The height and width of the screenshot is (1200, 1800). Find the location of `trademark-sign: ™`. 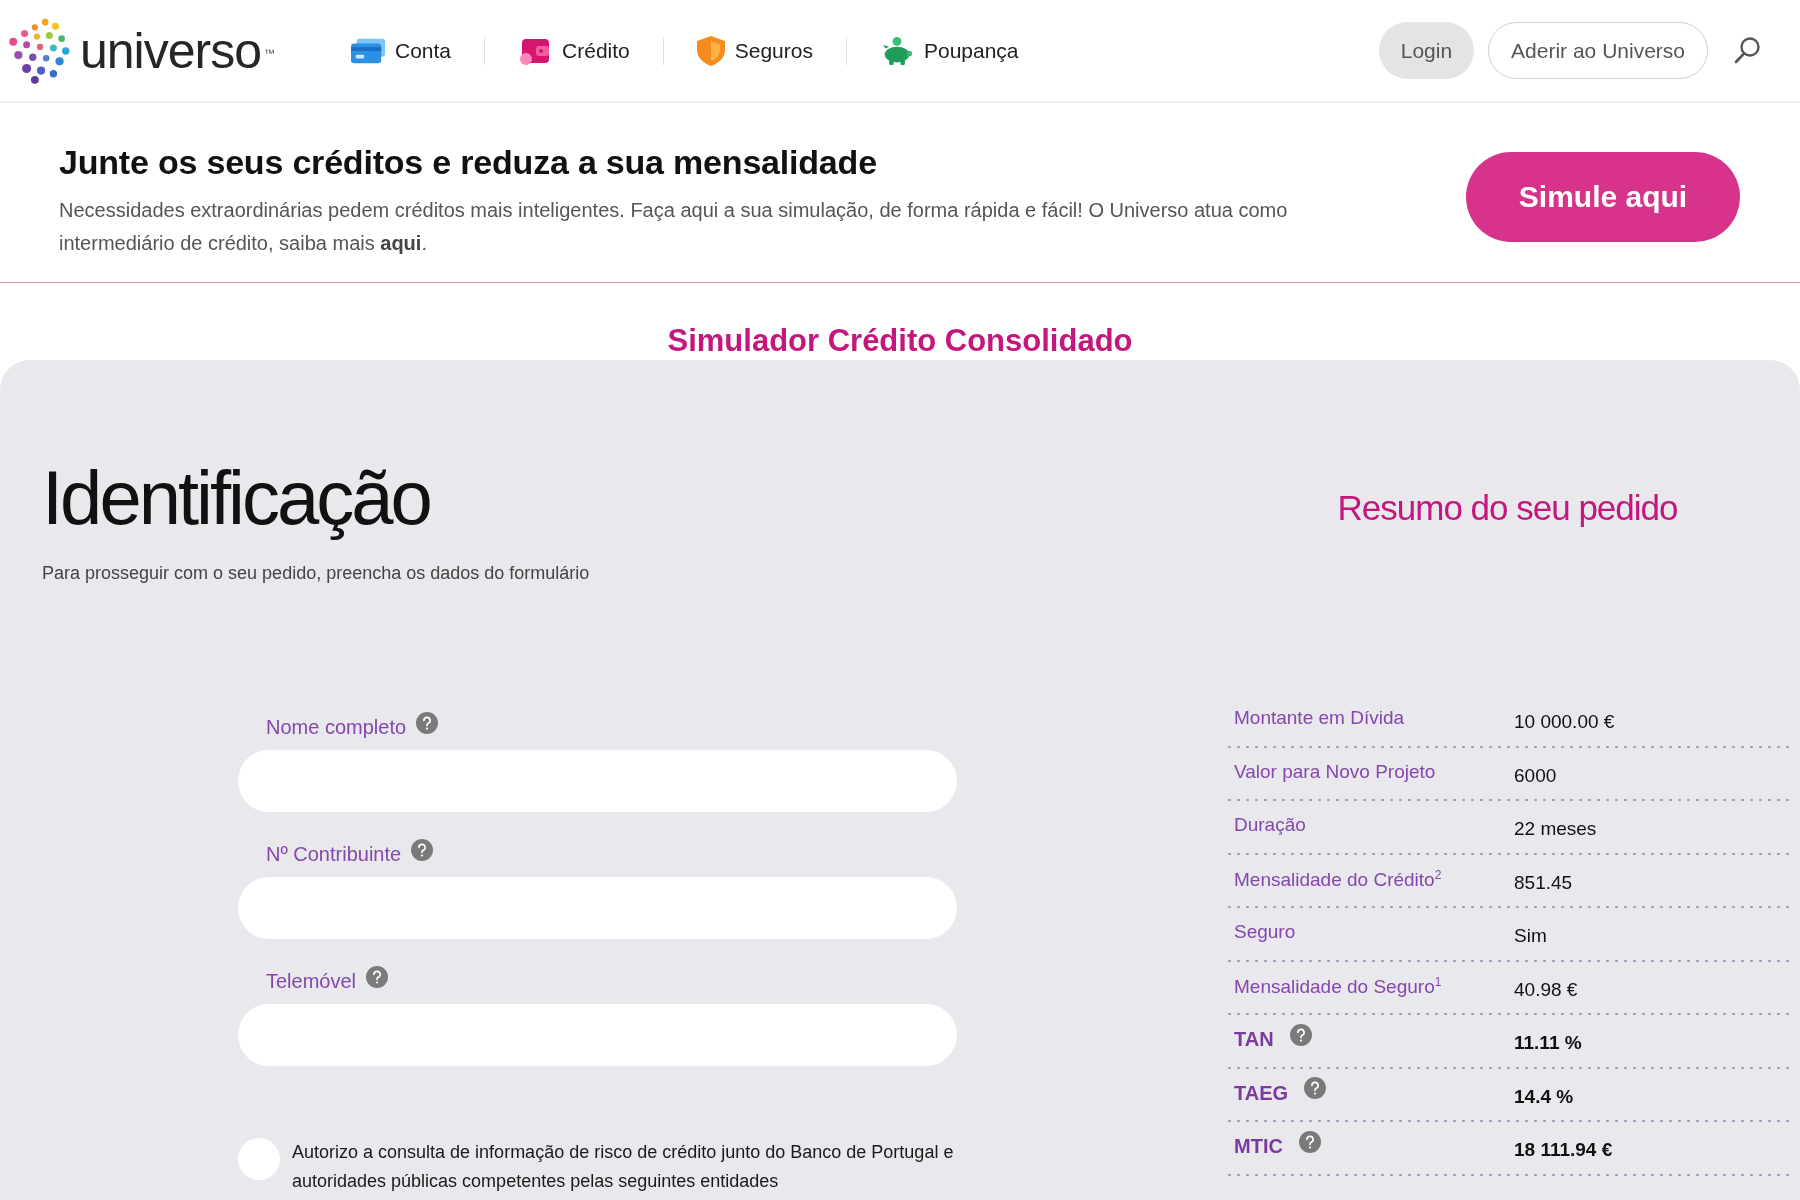

trademark-sign: ™ is located at coordinates (269, 52).